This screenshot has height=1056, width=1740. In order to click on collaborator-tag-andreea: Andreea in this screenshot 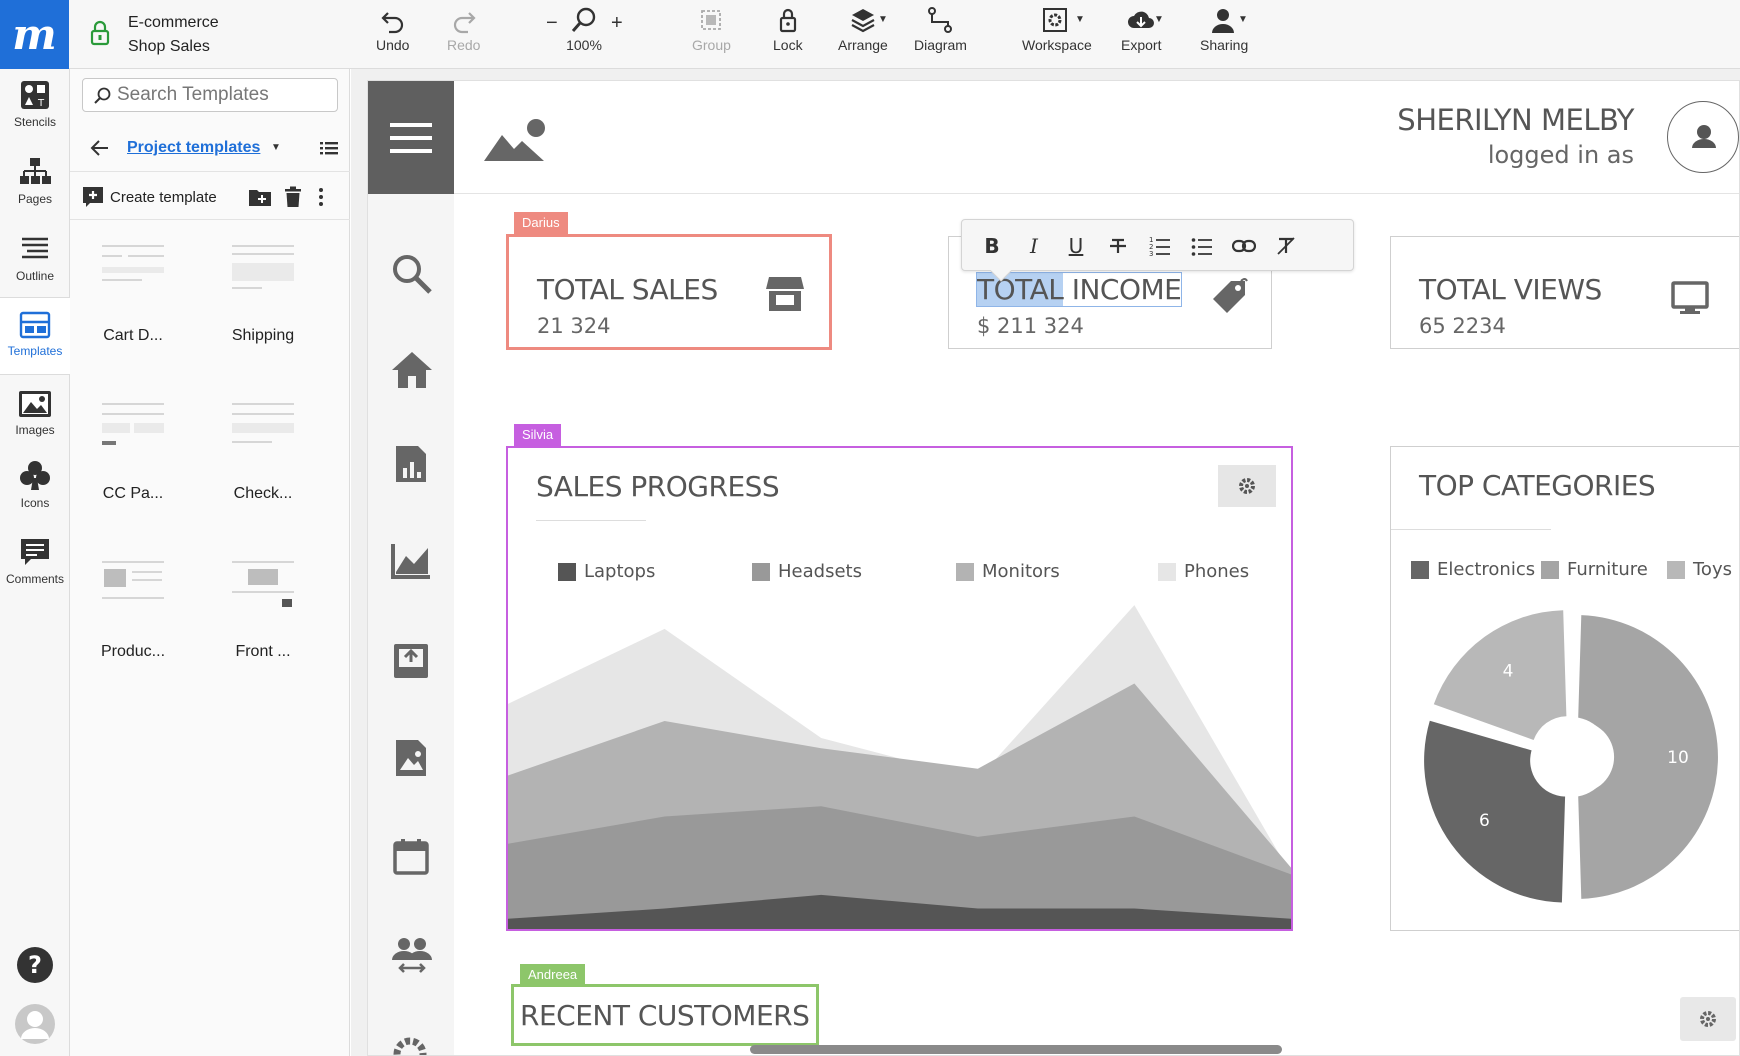, I will do `click(553, 975)`.